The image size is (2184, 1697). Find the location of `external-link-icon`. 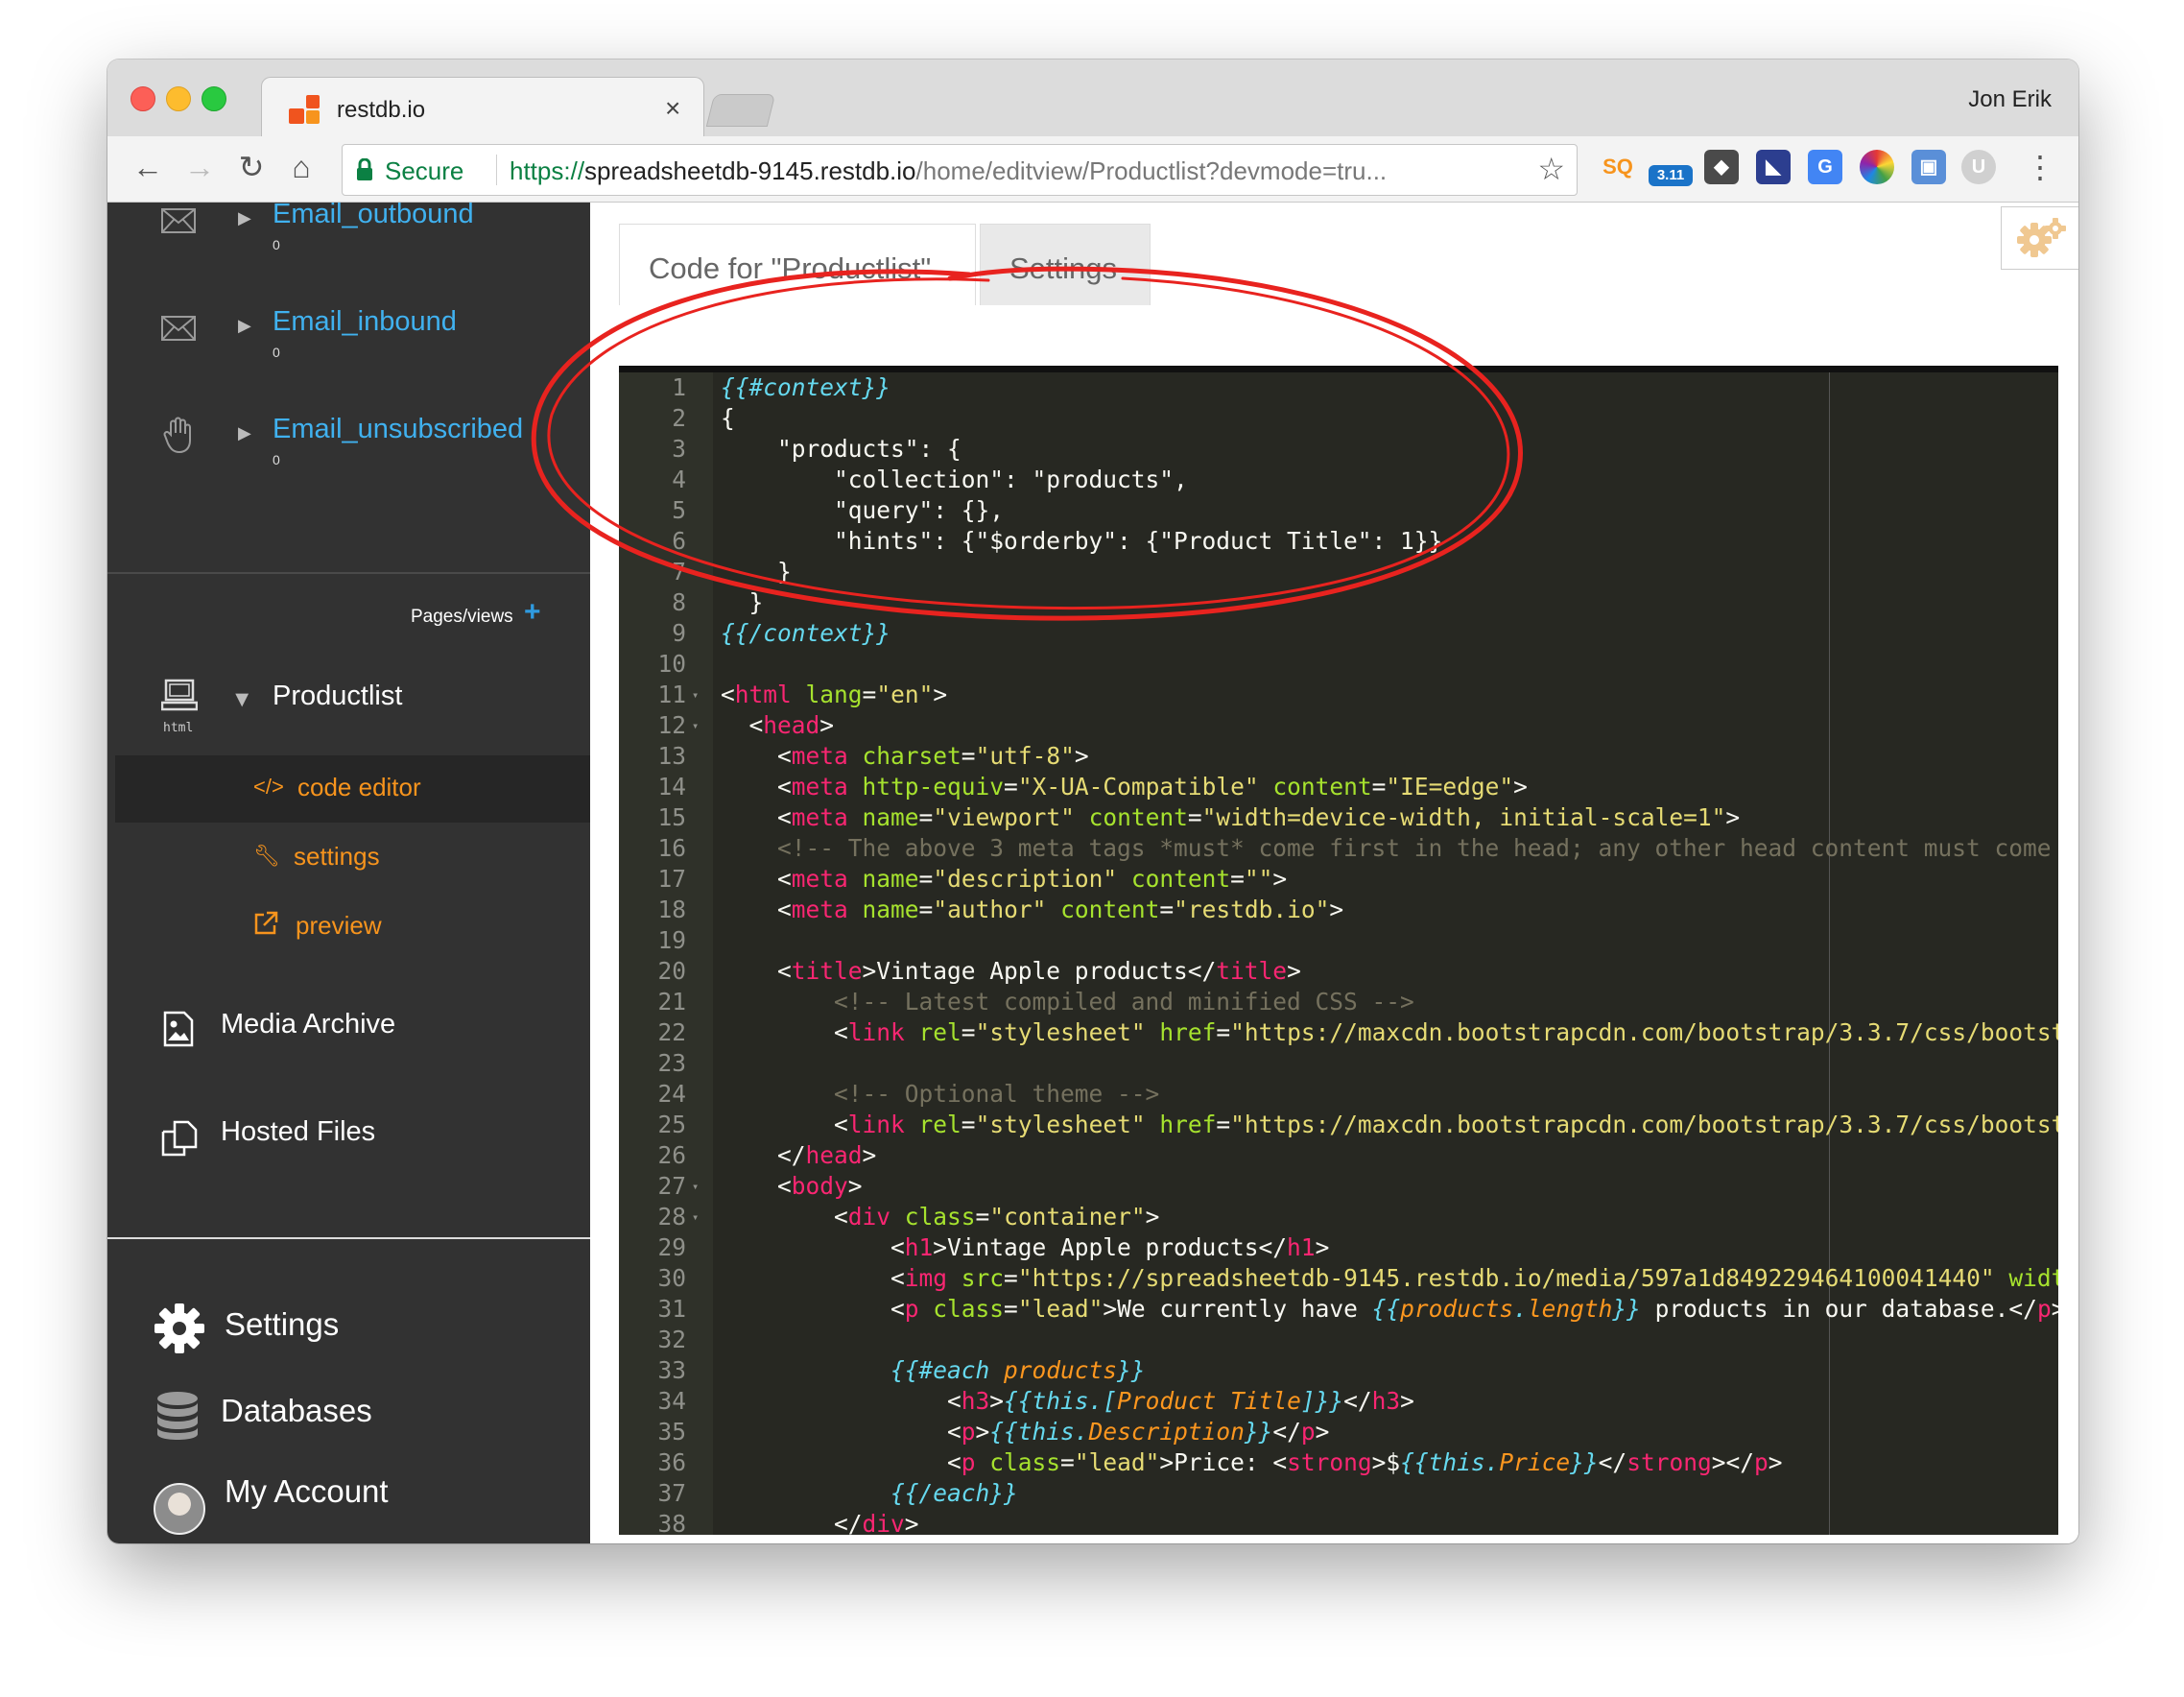

external-link-icon is located at coordinates (266, 923).